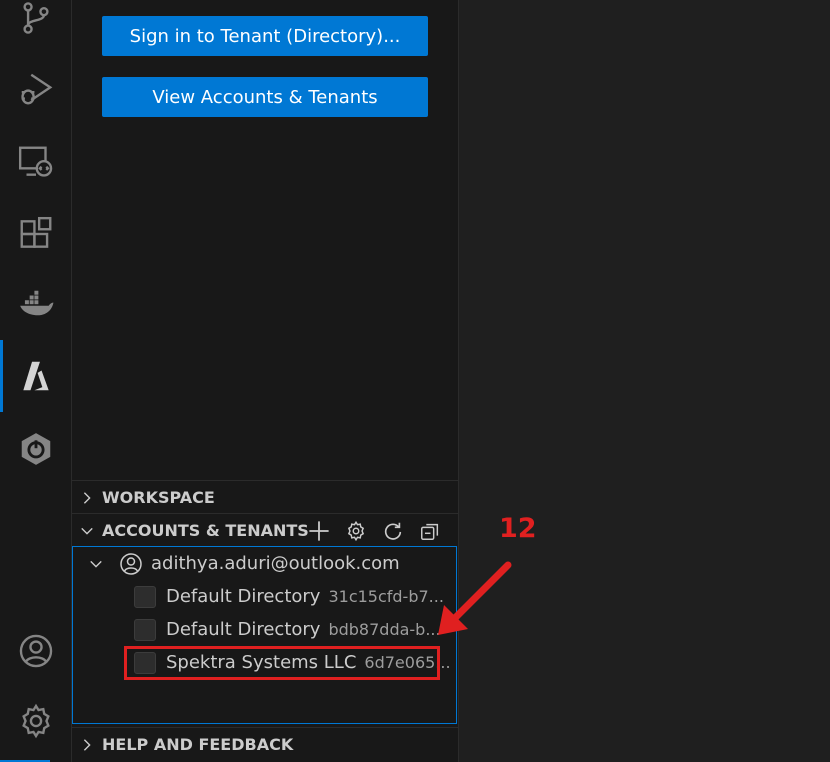 This screenshot has width=830, height=762. I want to click on help-section-label: HELP AND FEEDBACK, so click(198, 744).